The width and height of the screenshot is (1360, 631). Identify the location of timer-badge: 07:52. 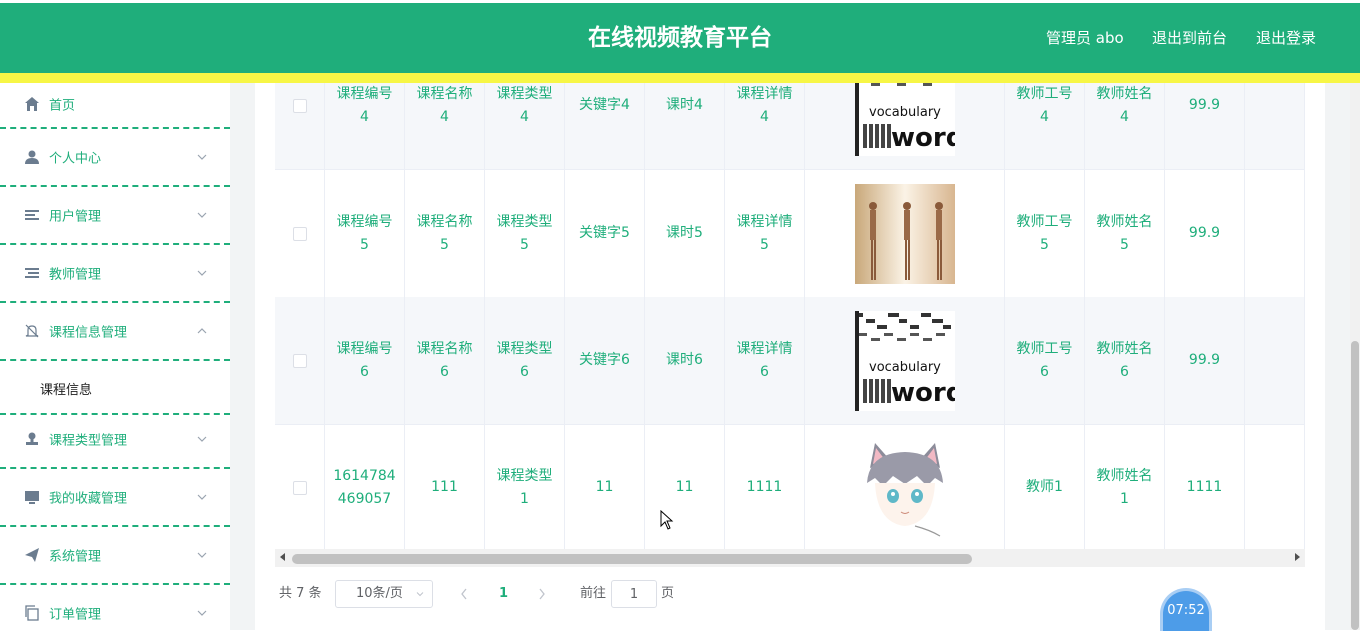
(1186, 611).